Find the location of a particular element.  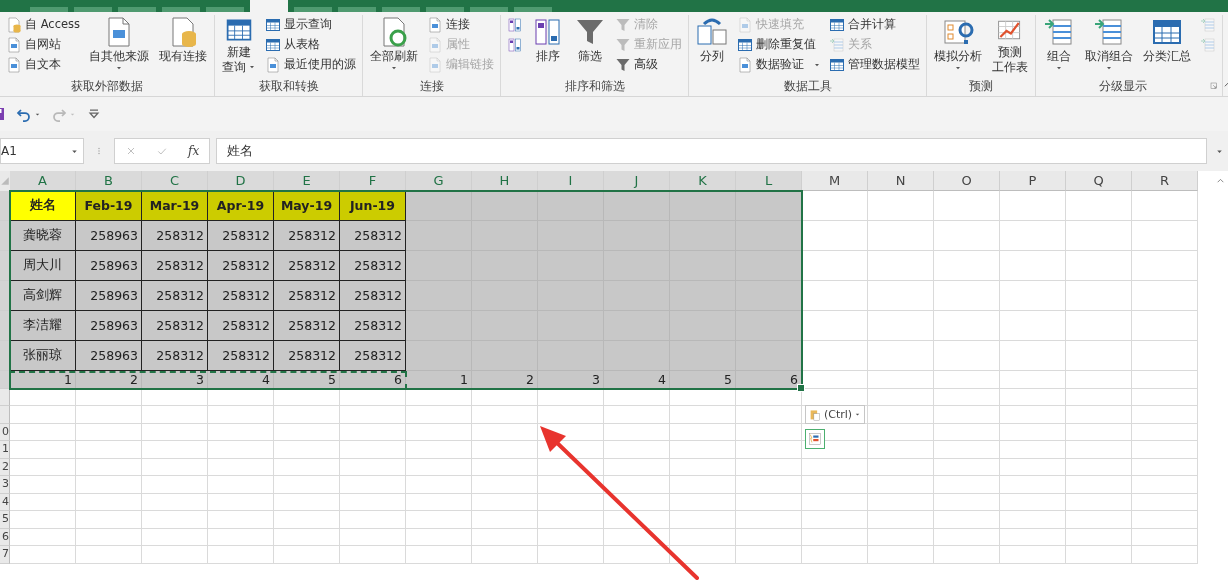

column-header: N is located at coordinates (901, 181).